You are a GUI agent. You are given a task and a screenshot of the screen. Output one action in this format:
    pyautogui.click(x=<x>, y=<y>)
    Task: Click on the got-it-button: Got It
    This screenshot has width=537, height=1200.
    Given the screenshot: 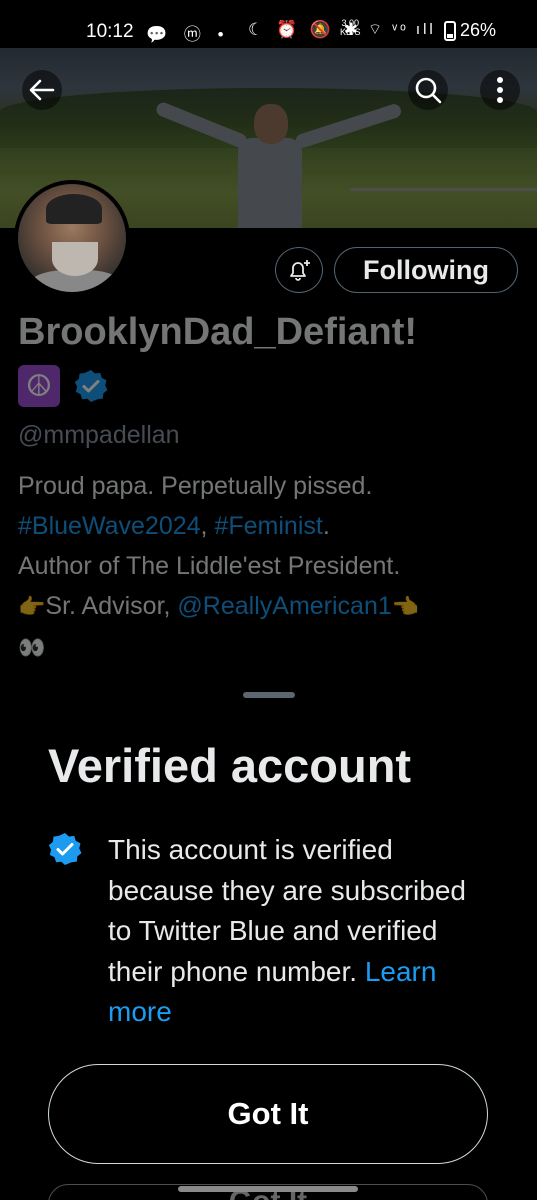 What is the action you would take?
    pyautogui.click(x=268, y=1114)
    